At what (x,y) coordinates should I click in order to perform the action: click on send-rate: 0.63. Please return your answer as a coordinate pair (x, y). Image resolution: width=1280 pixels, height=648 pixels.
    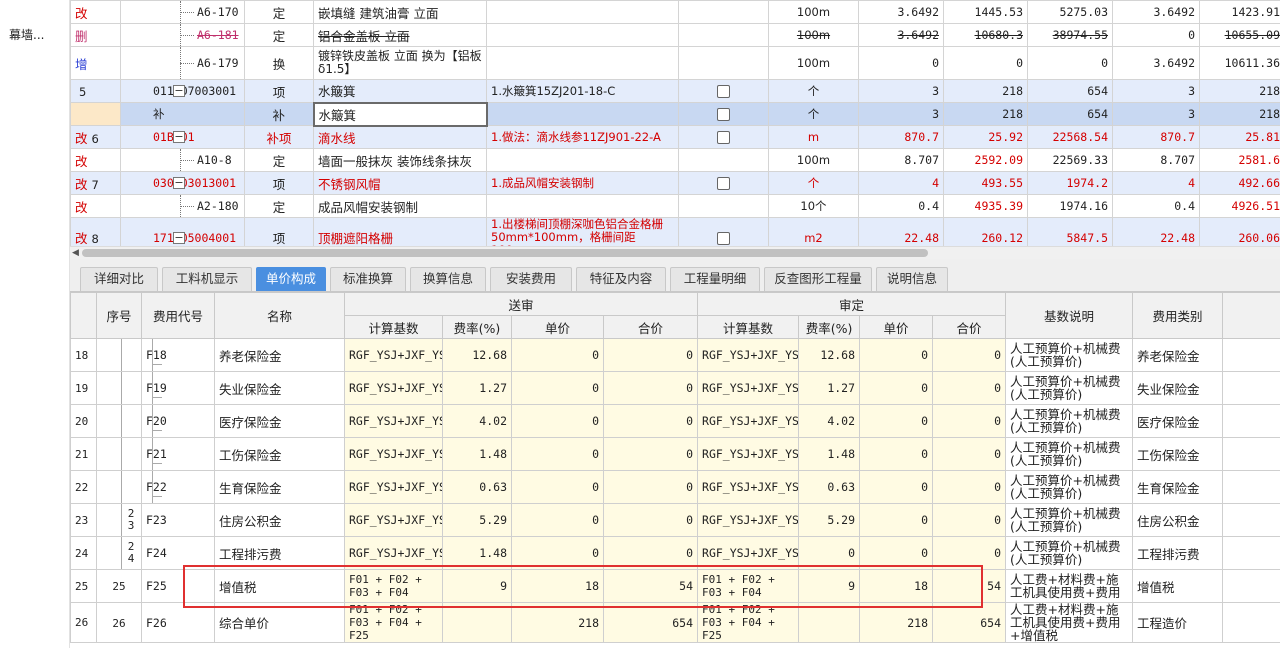
    Looking at the image, I should click on (477, 487).